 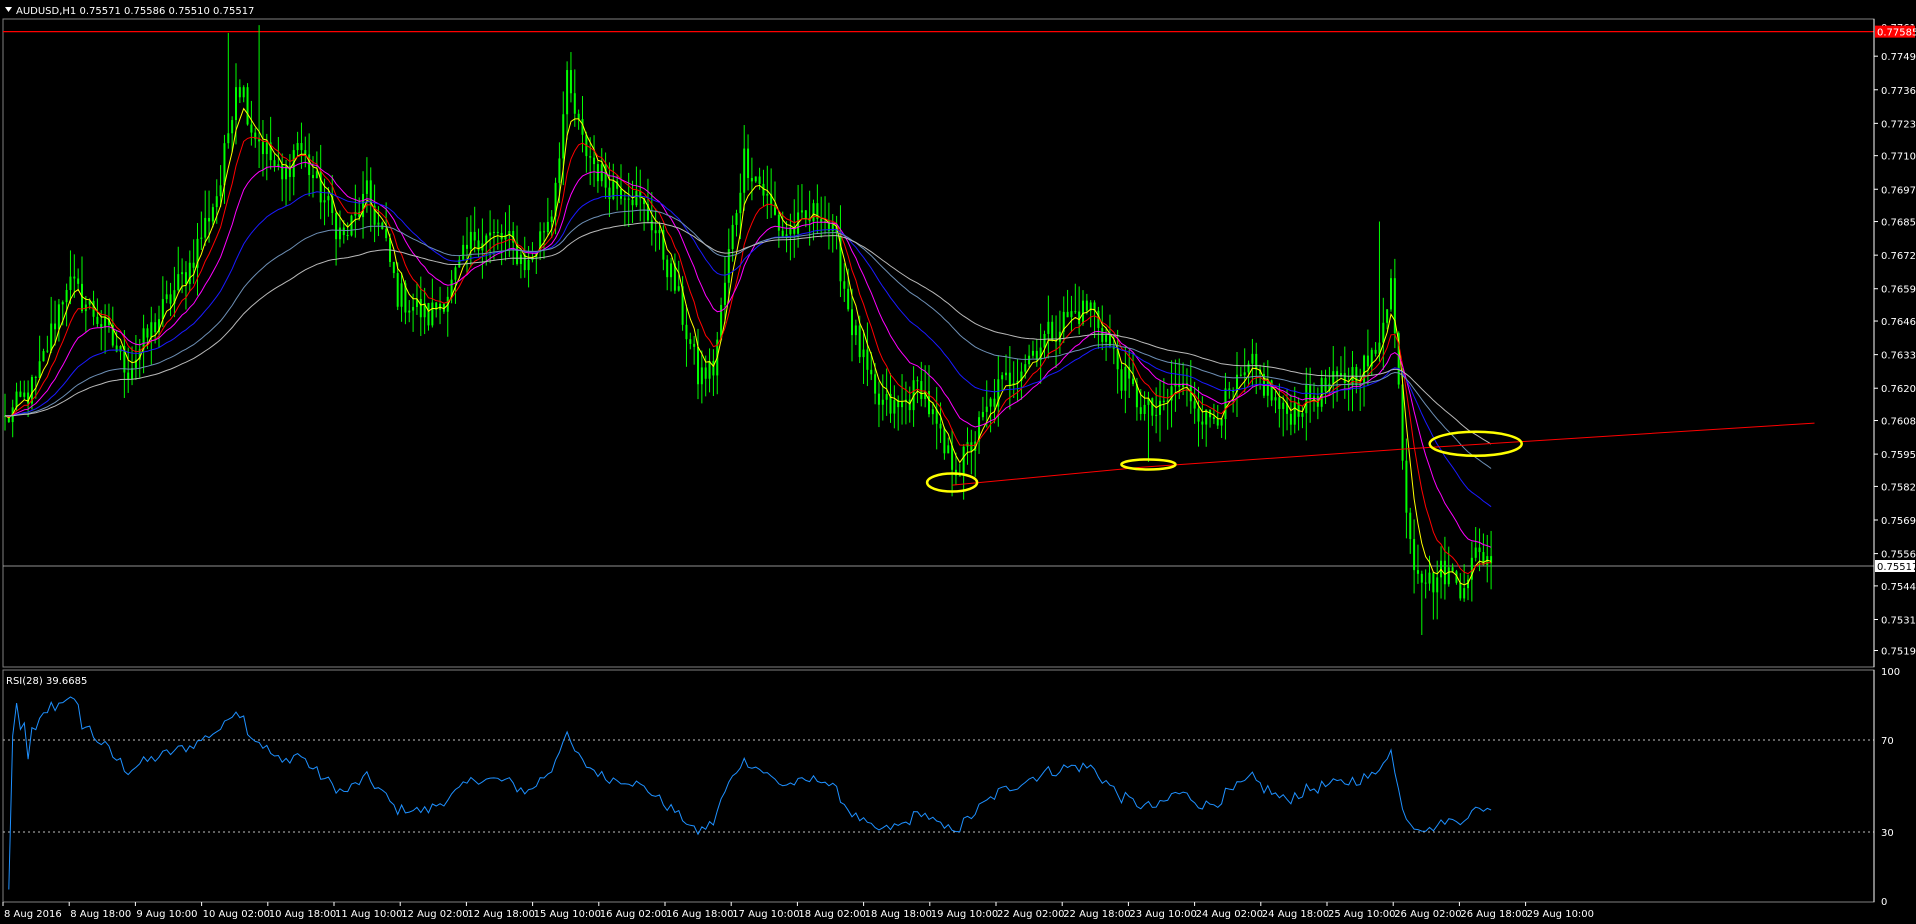 I want to click on time-tick-label: 11 Aug 10:00, so click(x=368, y=914).